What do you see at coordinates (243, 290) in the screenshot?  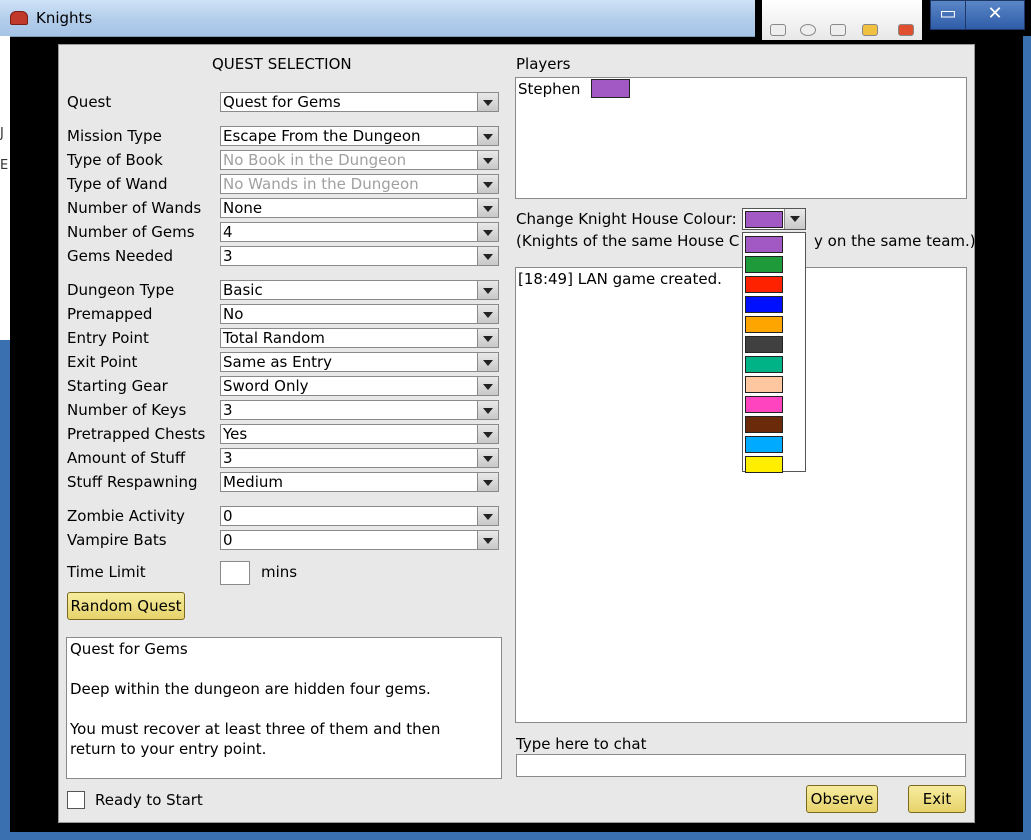 I see `select-value: Basic` at bounding box center [243, 290].